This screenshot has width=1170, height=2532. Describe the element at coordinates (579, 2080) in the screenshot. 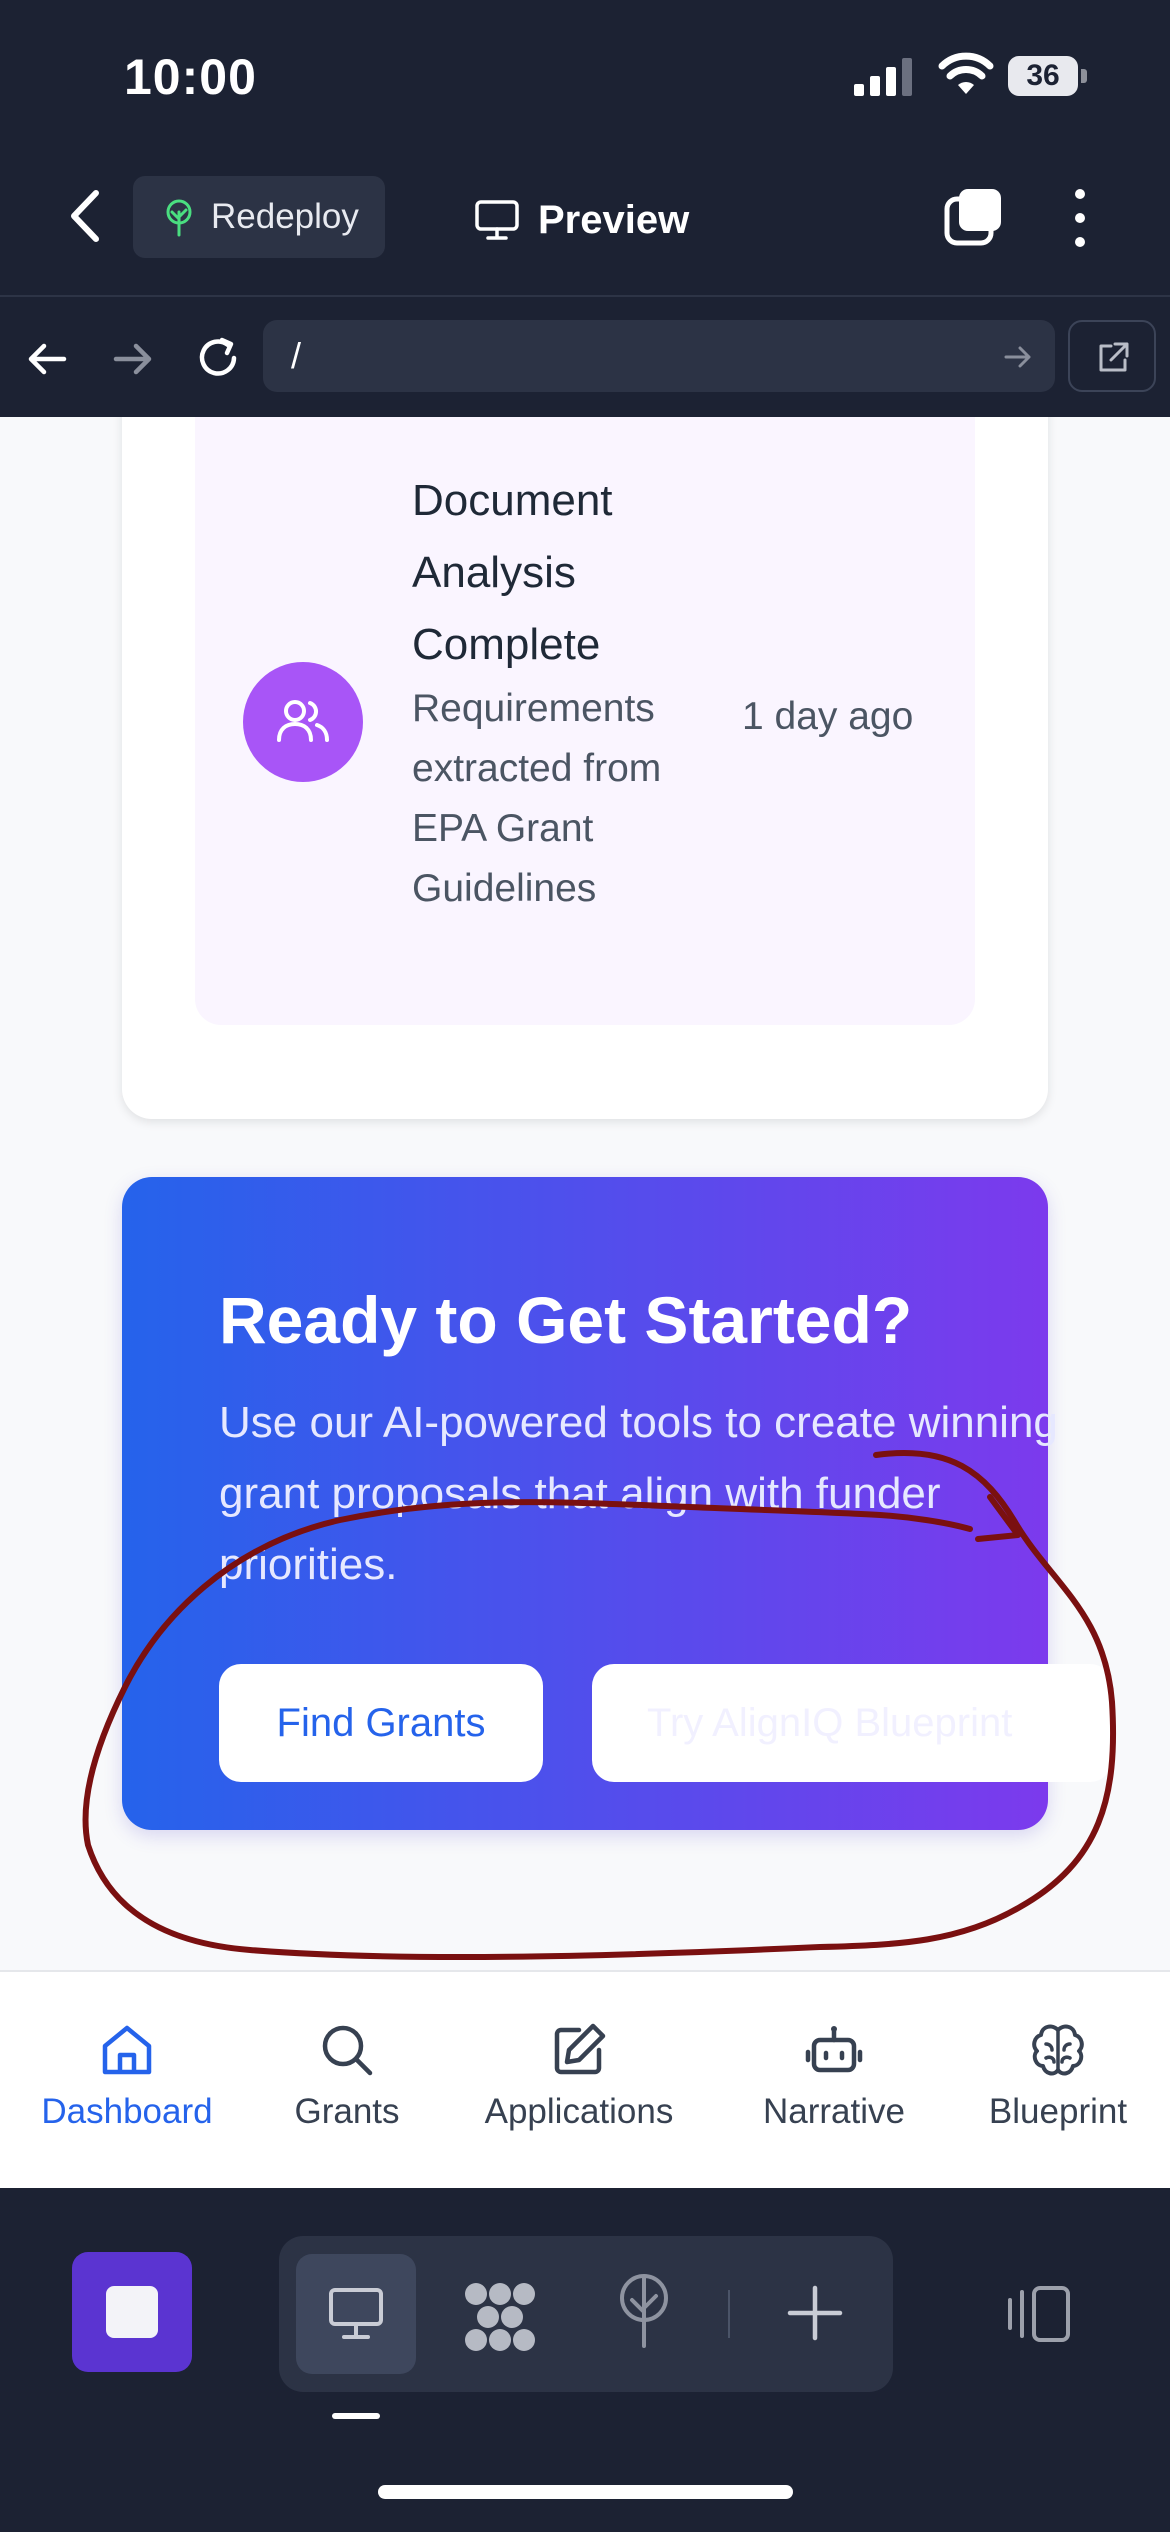

I see `nav-item-applications: Applications` at that location.